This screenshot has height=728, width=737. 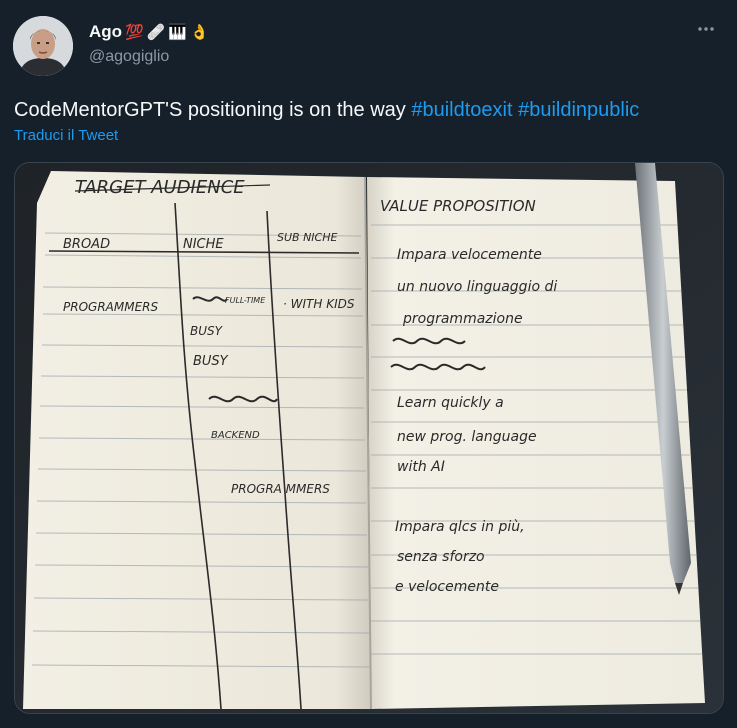 I want to click on niche-item: PROGRA MMERS, so click(x=280, y=489).